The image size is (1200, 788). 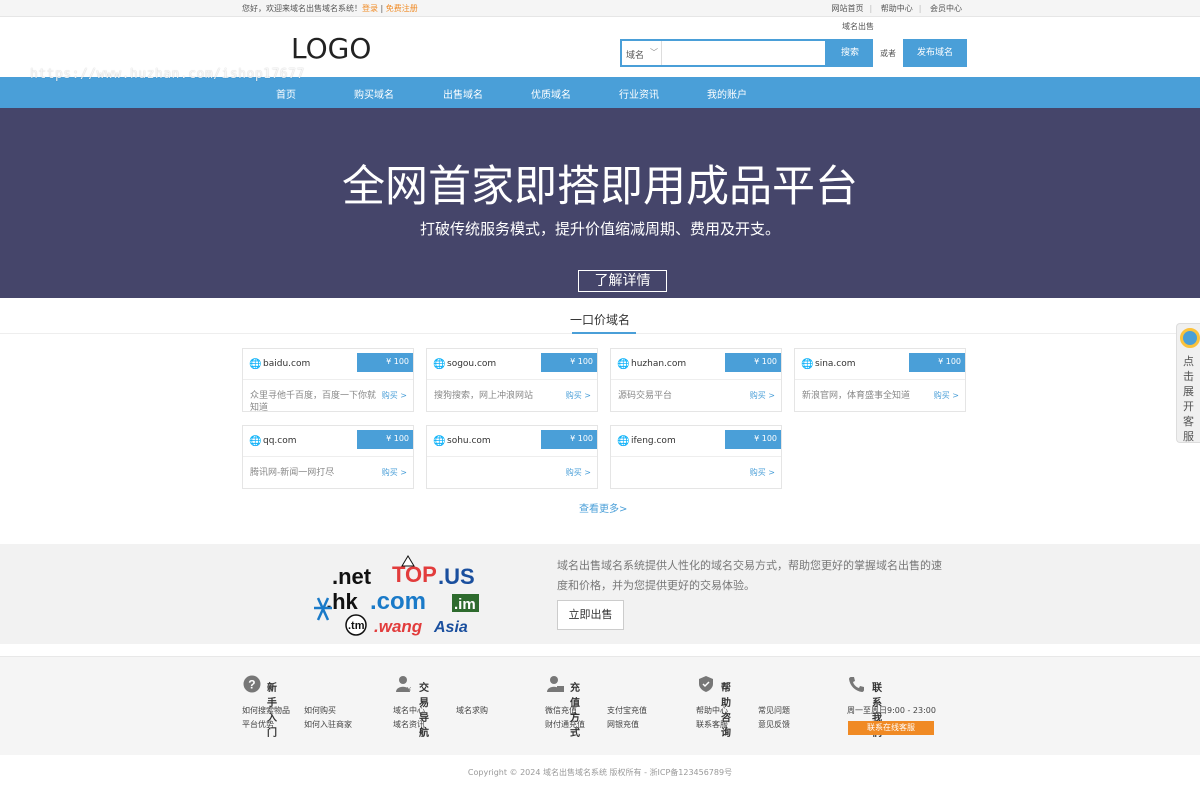 What do you see at coordinates (642, 53) in the screenshot?
I see `search-type-select: 域名 ﹀` at bounding box center [642, 53].